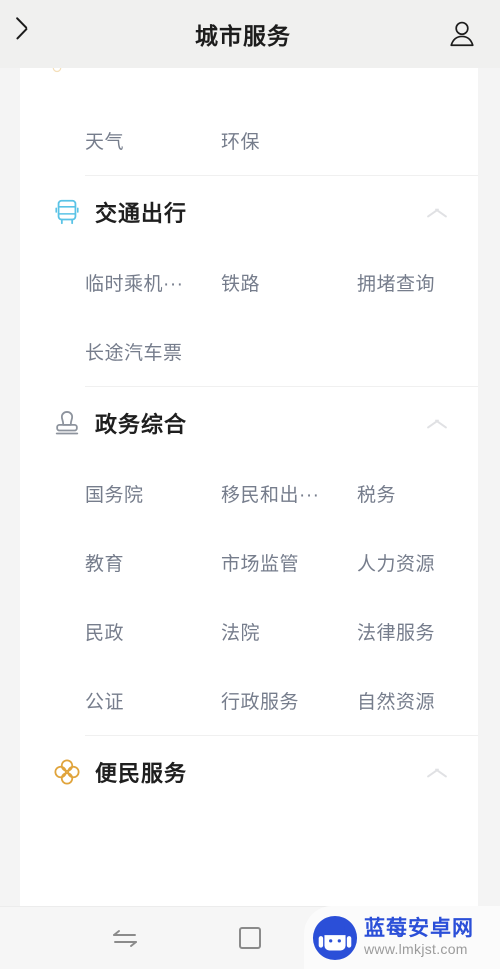  What do you see at coordinates (153, 140) in the screenshot?
I see `service-item-weather: 天气` at bounding box center [153, 140].